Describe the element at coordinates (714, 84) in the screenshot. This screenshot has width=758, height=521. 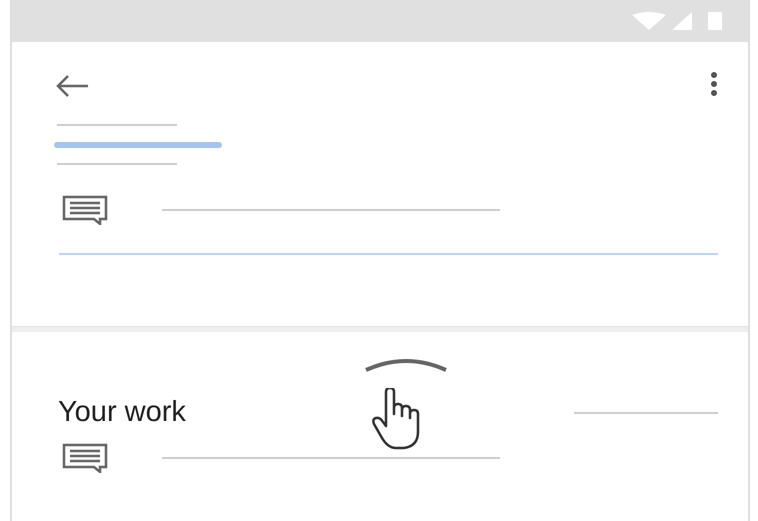
I see `more-options-icon` at that location.